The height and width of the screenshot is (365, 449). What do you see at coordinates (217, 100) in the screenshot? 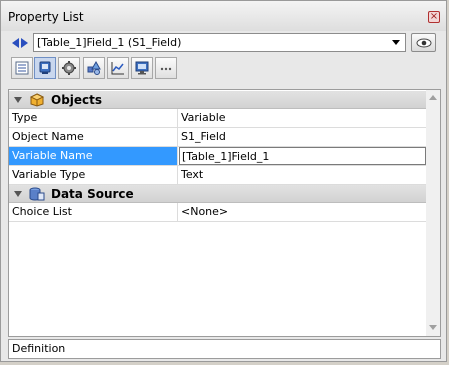
I see `section-objects: Objects` at bounding box center [217, 100].